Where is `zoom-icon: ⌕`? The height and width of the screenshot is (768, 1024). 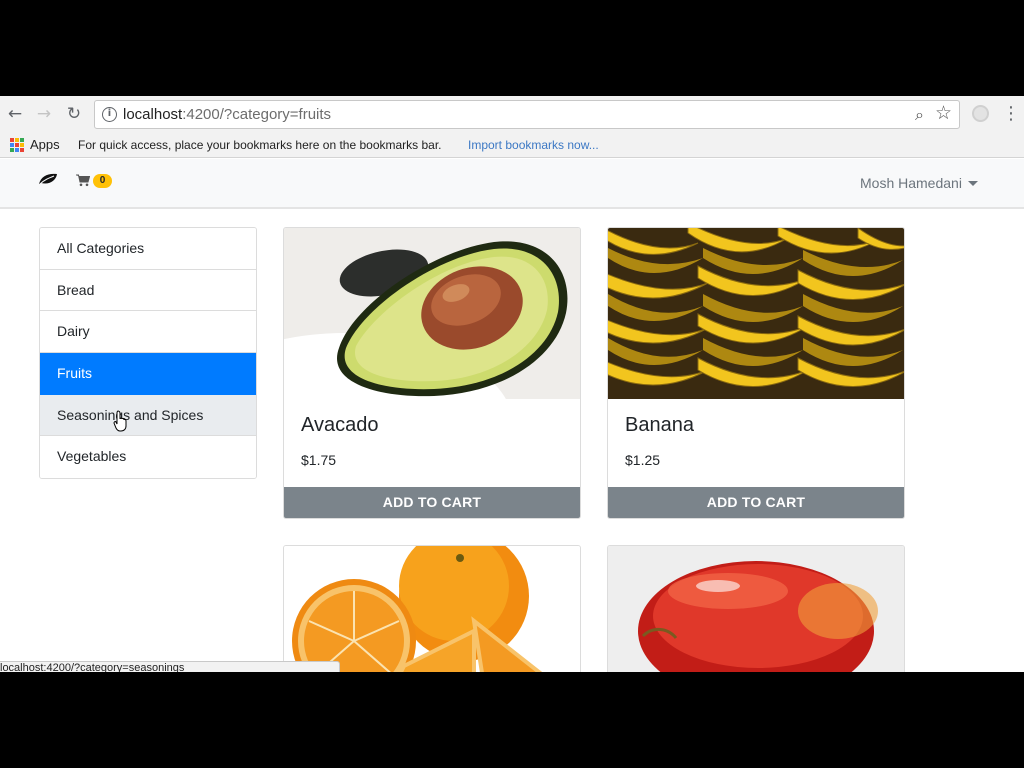
zoom-icon: ⌕ is located at coordinates (919, 115).